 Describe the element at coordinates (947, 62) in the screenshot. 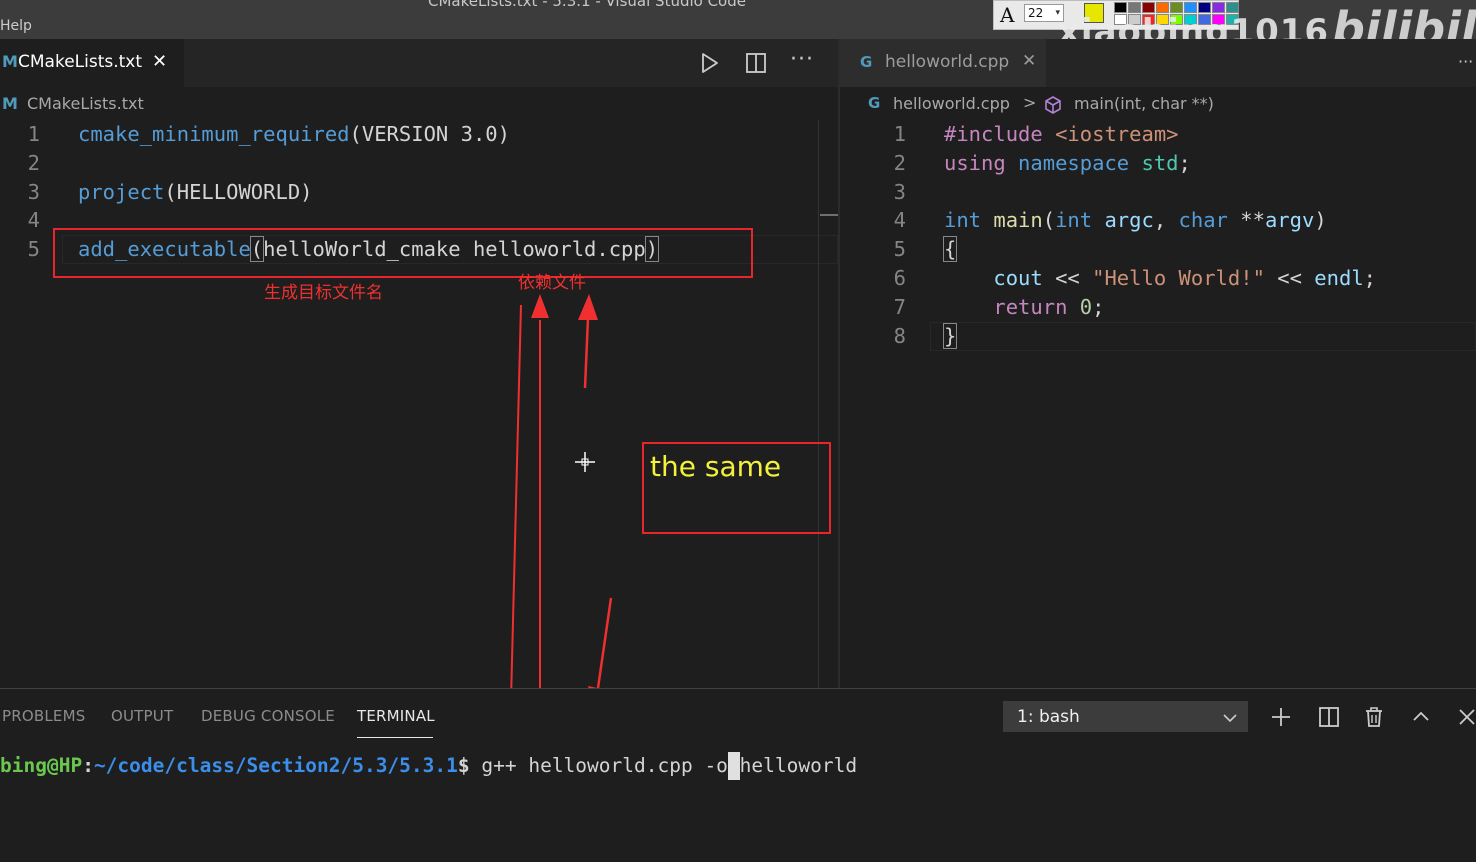

I see `tab-label: helloworld.cpp` at that location.